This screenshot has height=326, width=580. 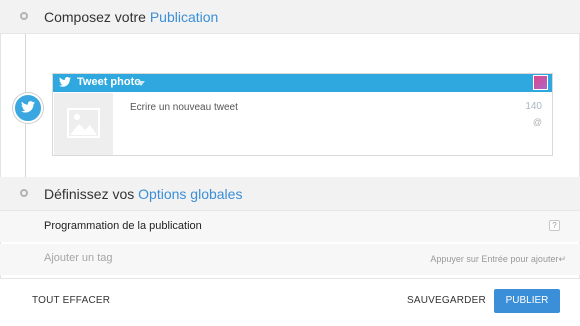 I want to click on clear-all-button: TOUT EFFACER, so click(x=71, y=300).